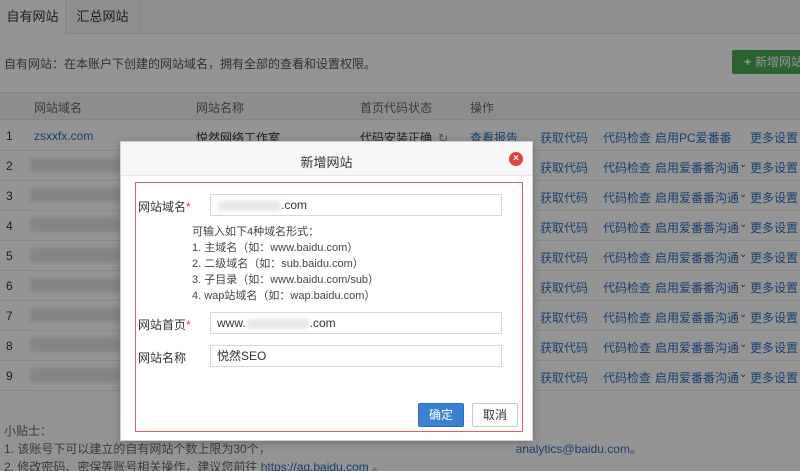 Image resolution: width=800 pixels, height=471 pixels. Describe the element at coordinates (322, 323) in the screenshot. I see `homepage-input-suffix: .com` at that location.